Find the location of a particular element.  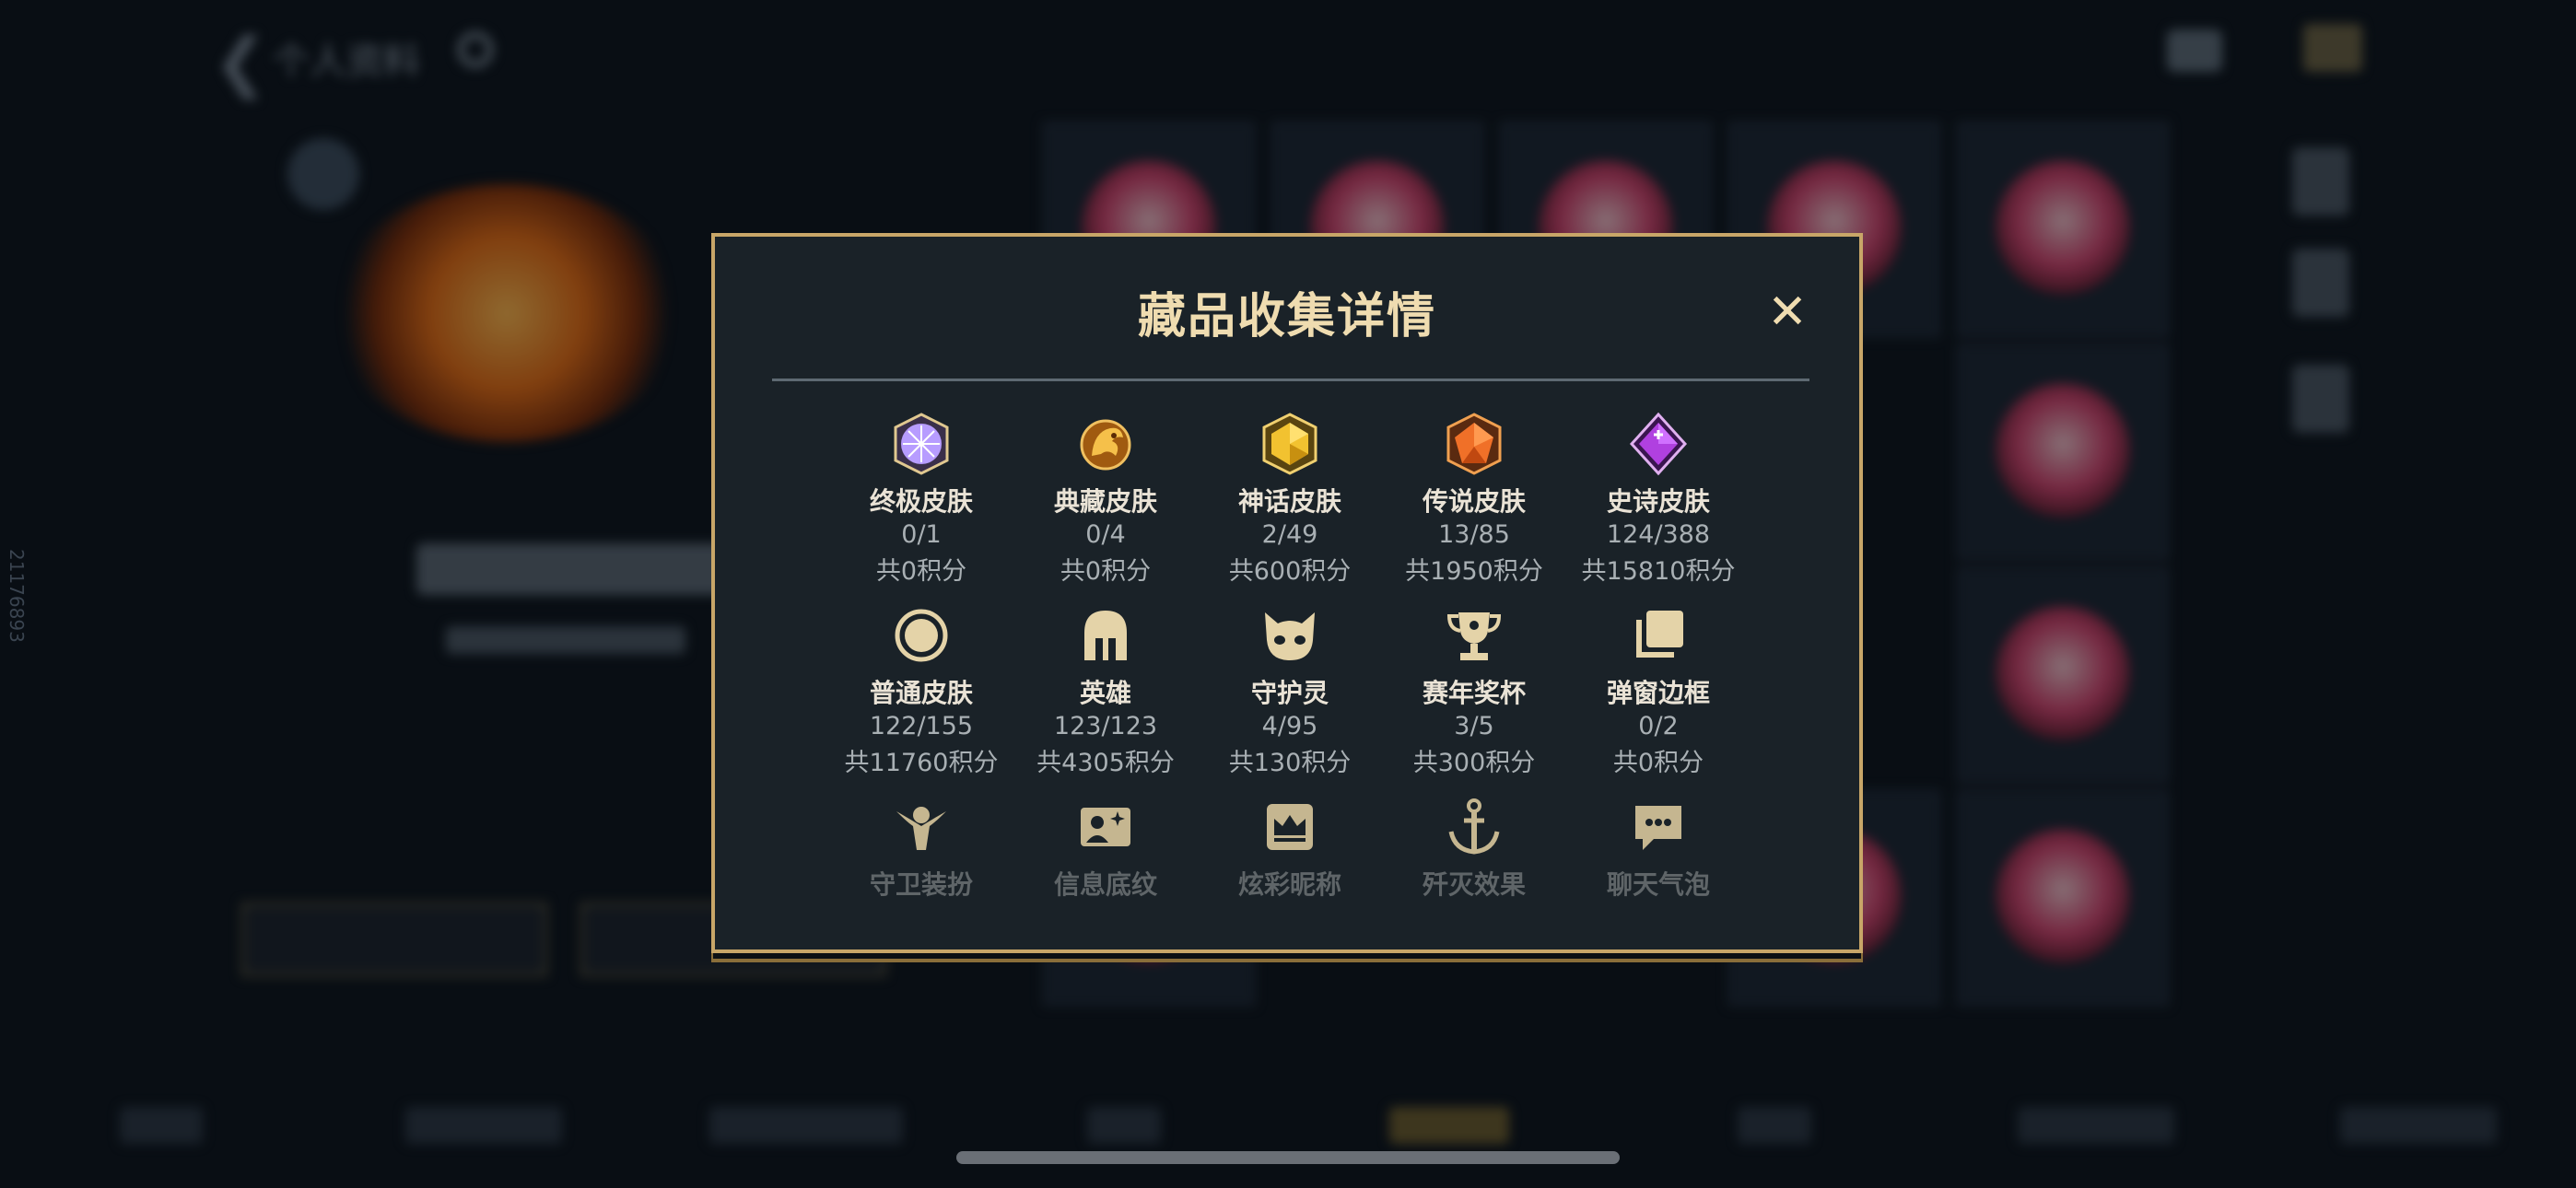

item-count: 0/4 is located at coordinates (1105, 534).